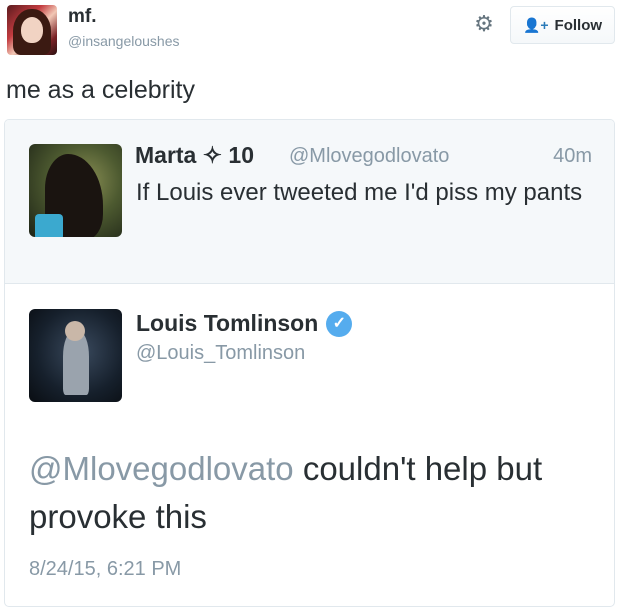 Image resolution: width=625 pixels, height=609 pixels. What do you see at coordinates (75, 190) in the screenshot?
I see `quoted-avatar` at bounding box center [75, 190].